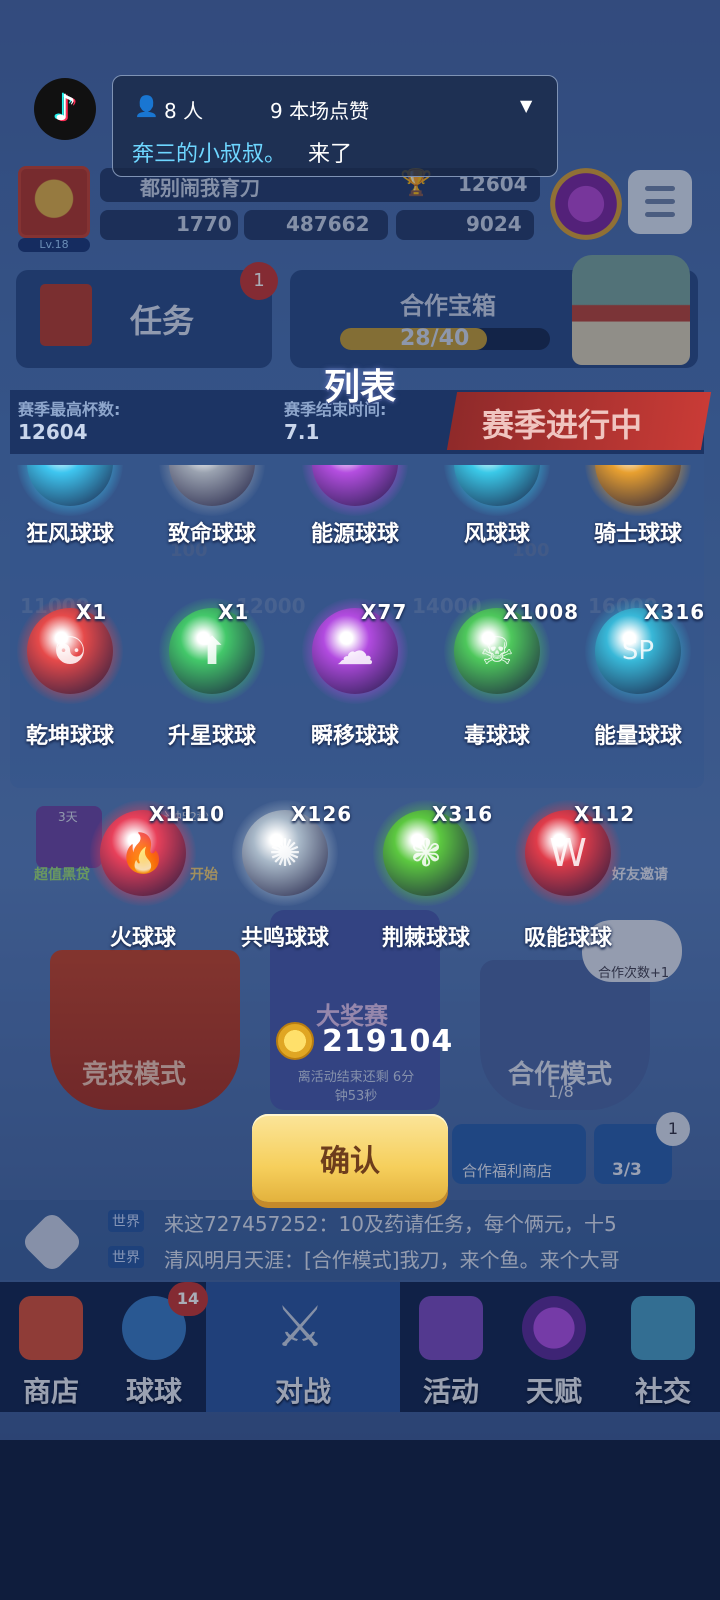 This screenshot has height=1600, width=720. Describe the element at coordinates (209, 154) in the screenshot. I see `joiner-name: 奔三的小叔叔。` at that location.